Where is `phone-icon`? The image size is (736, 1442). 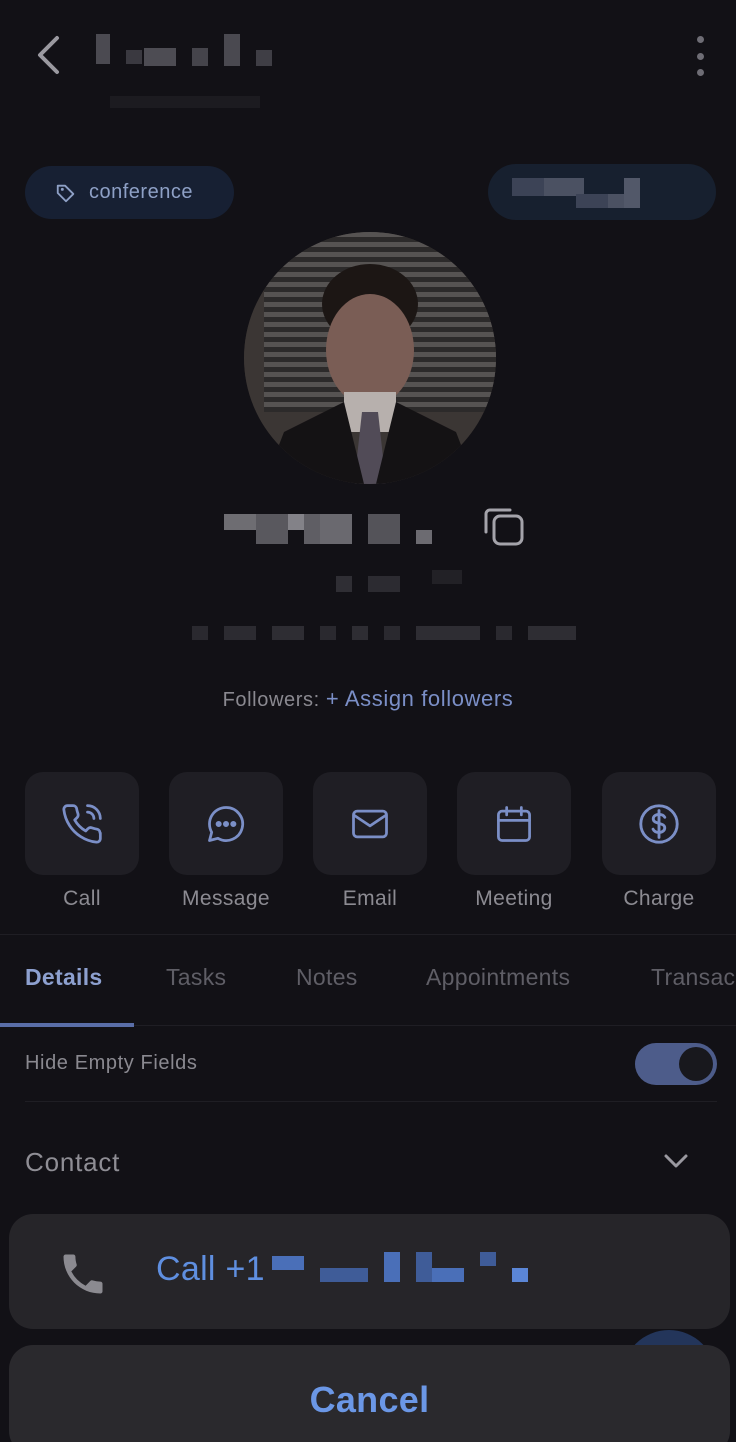 phone-icon is located at coordinates (83, 1274).